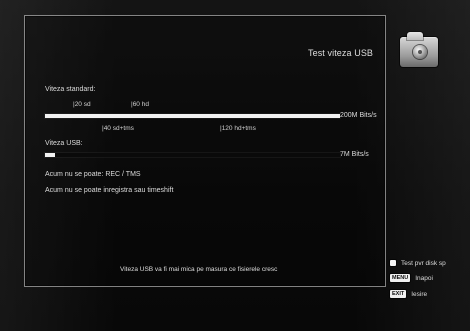  Describe the element at coordinates (424, 278) in the screenshot. I see `legend-back-label: Inapoi` at that location.